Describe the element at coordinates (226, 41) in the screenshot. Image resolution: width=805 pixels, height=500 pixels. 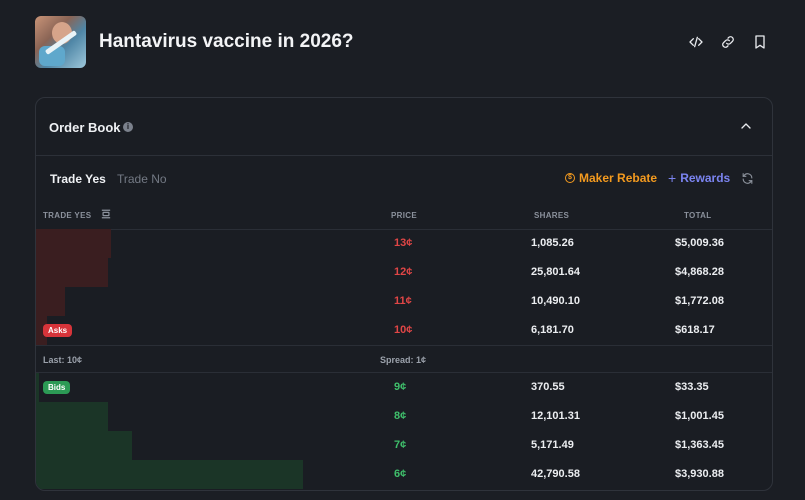
I see `market-title: Hantavirus vaccine in 2026?` at that location.